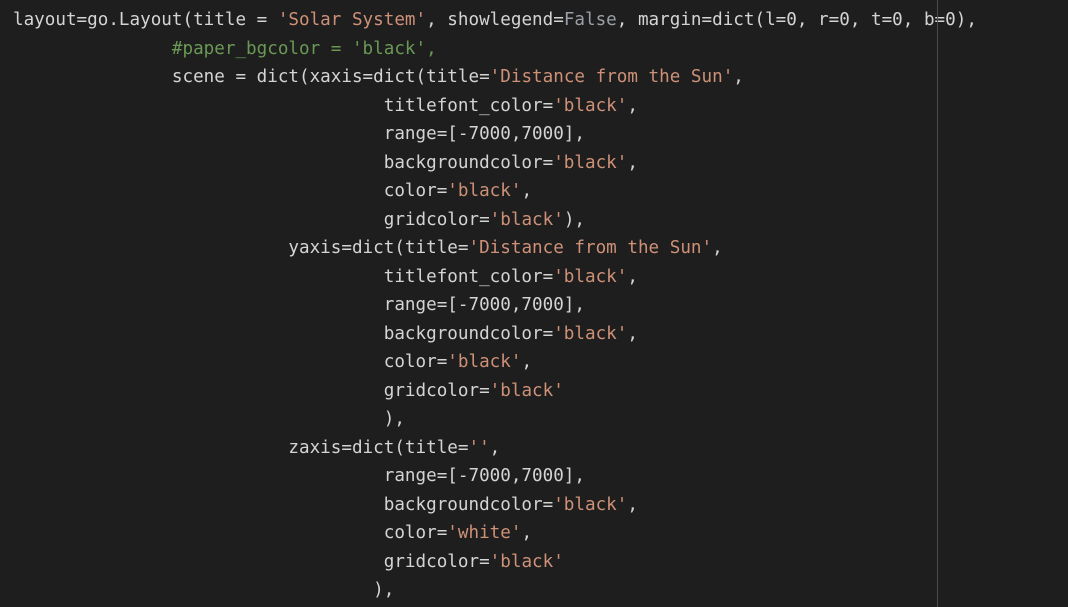  I want to click on code-token: , showlegend=, so click(495, 20).